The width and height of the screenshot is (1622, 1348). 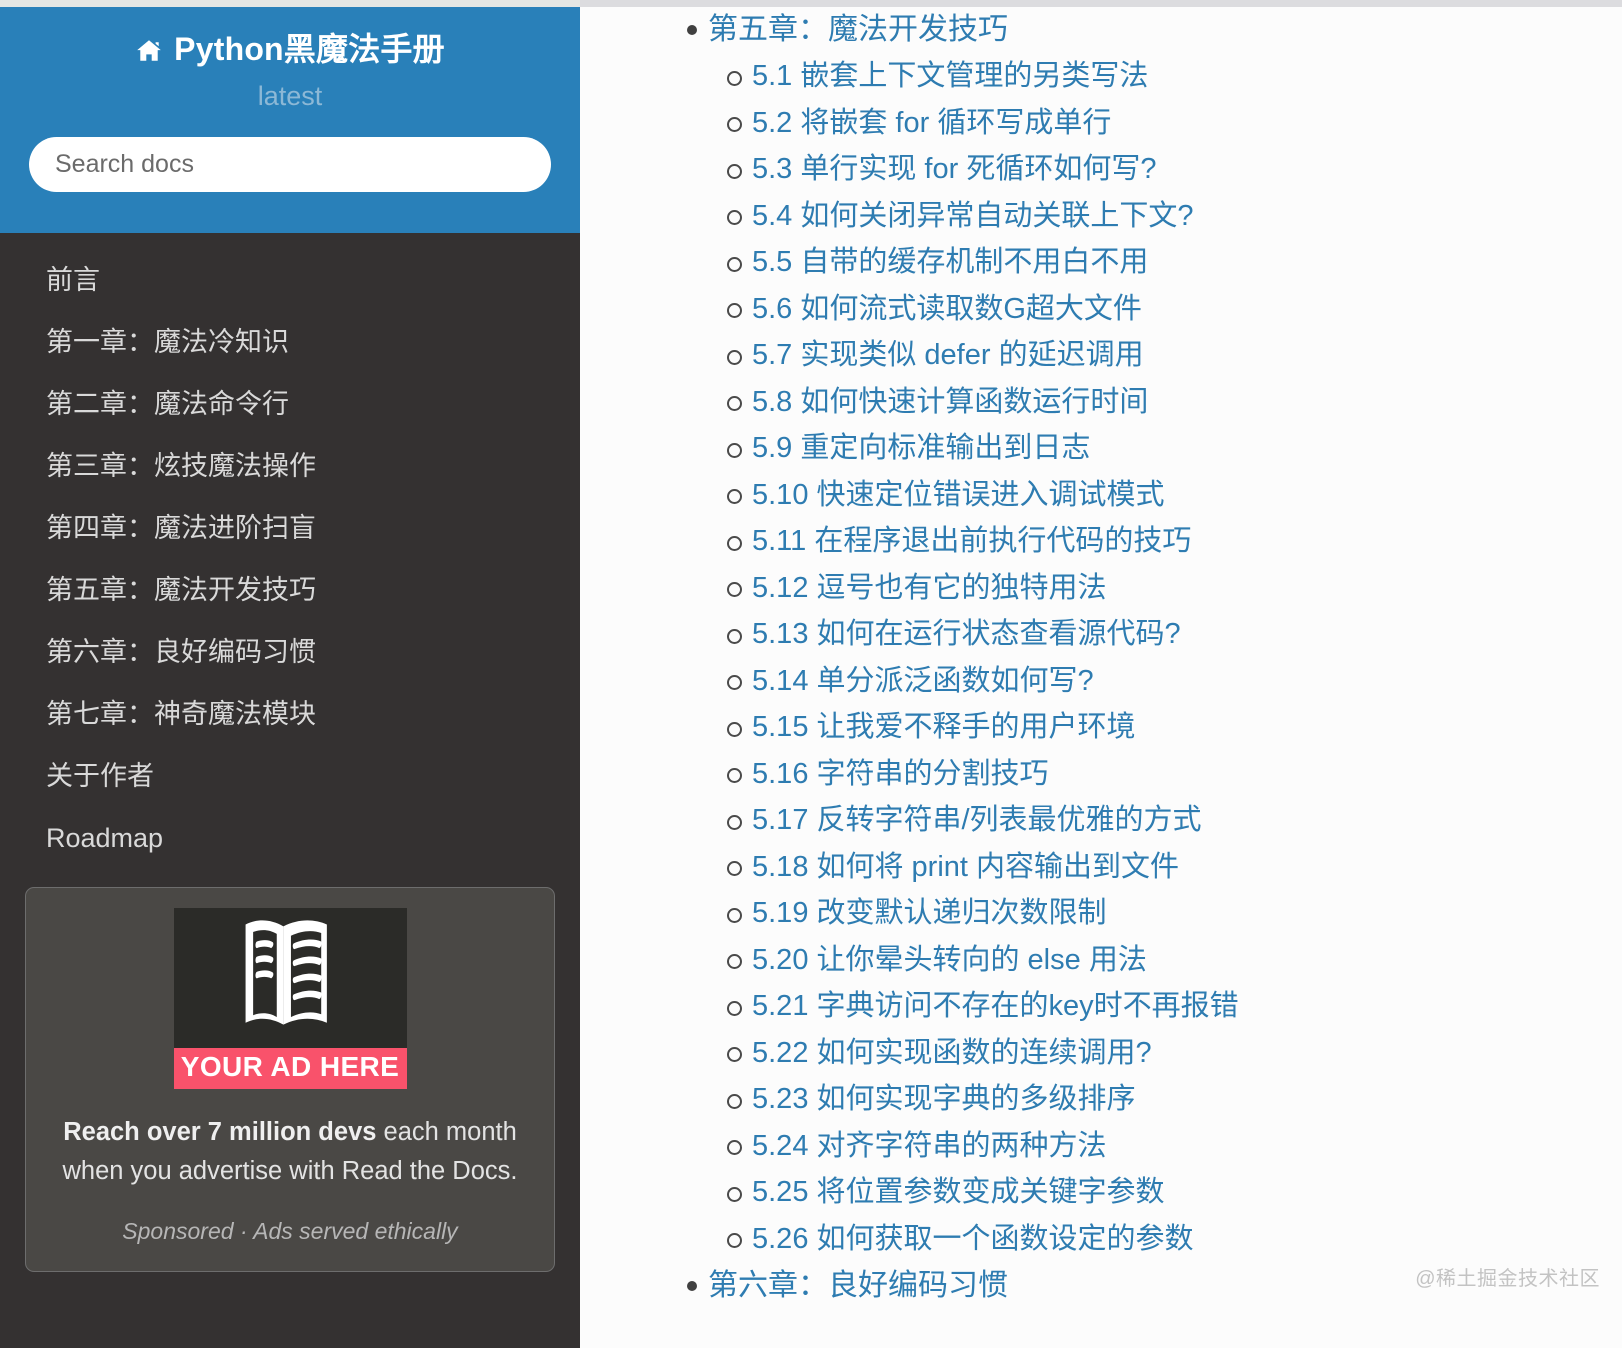 I want to click on sidebar-item-chapter-7: 第七章：神奇魔法模块, so click(x=290, y=714).